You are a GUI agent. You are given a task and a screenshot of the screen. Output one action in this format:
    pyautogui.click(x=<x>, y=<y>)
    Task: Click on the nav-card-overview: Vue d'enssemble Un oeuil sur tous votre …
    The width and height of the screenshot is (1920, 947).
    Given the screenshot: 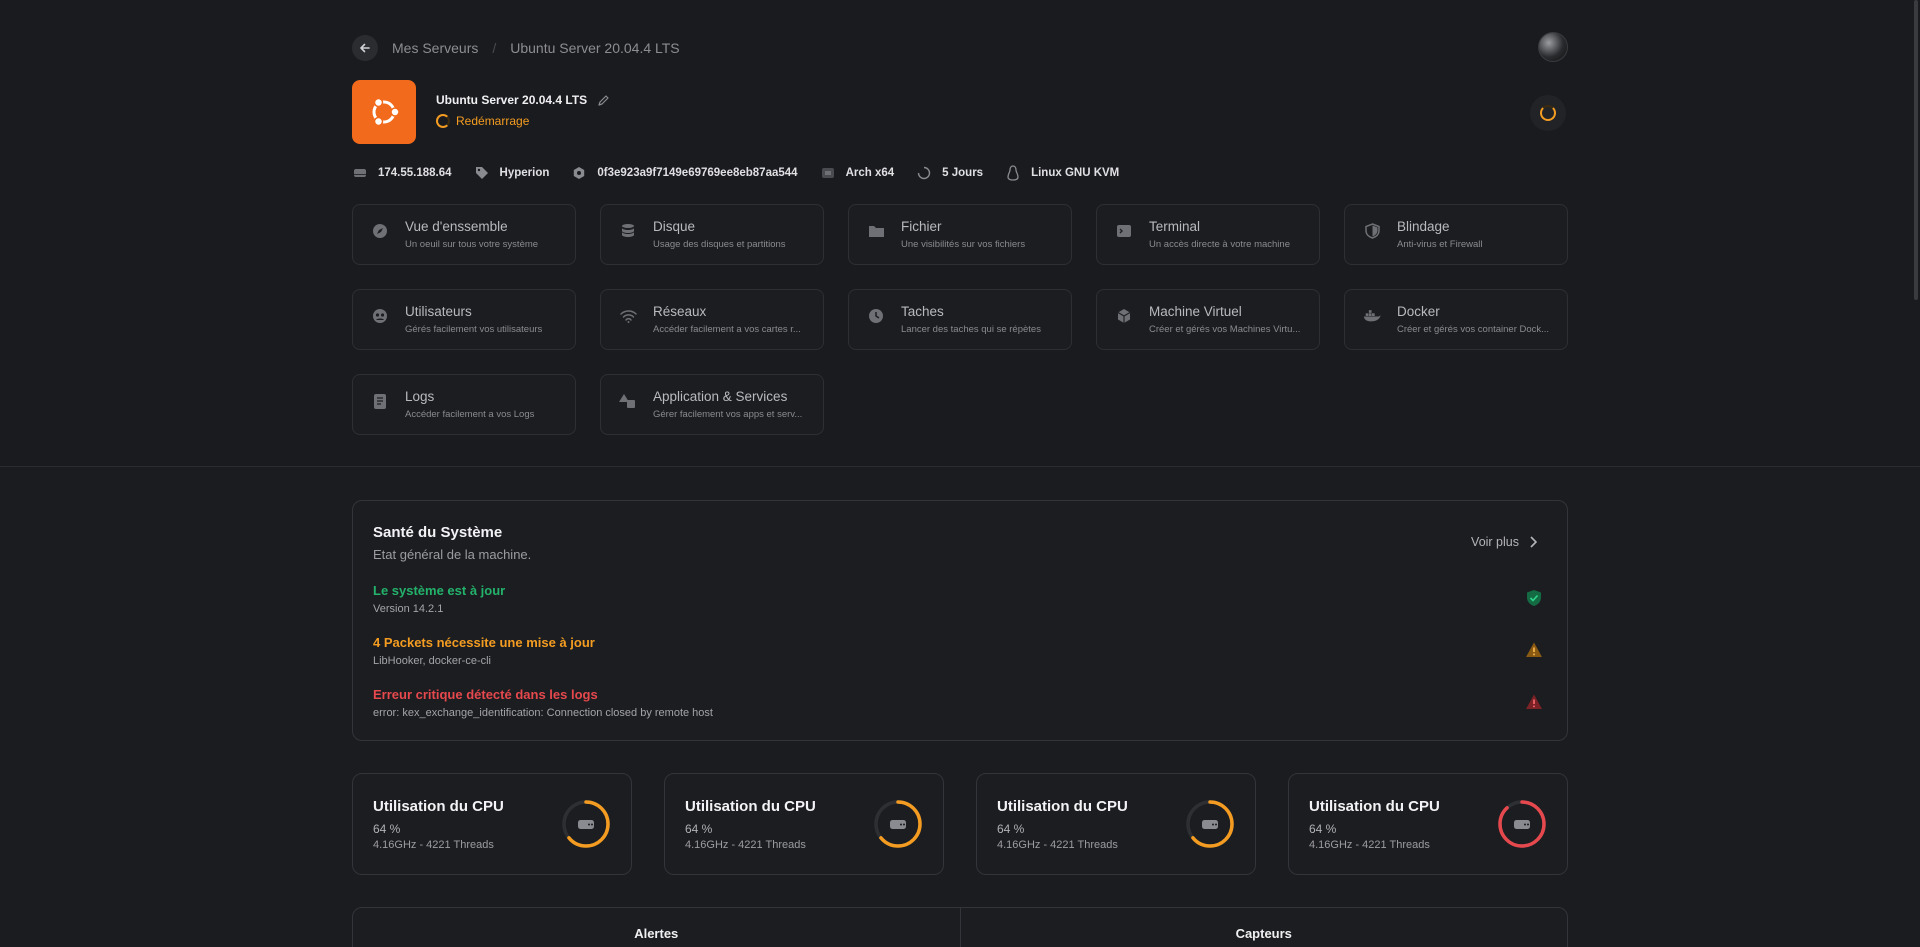 What is the action you would take?
    pyautogui.click(x=464, y=234)
    